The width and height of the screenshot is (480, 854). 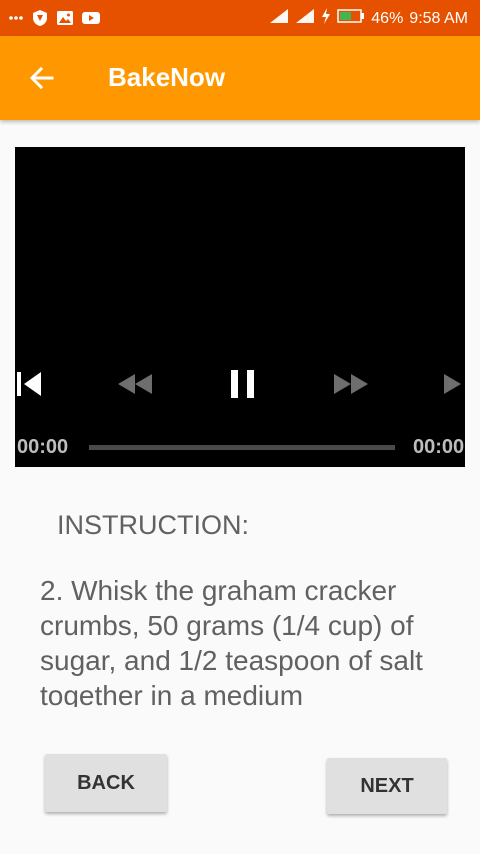 I want to click on instruction-label: INSTRUCTION:, so click(x=153, y=525).